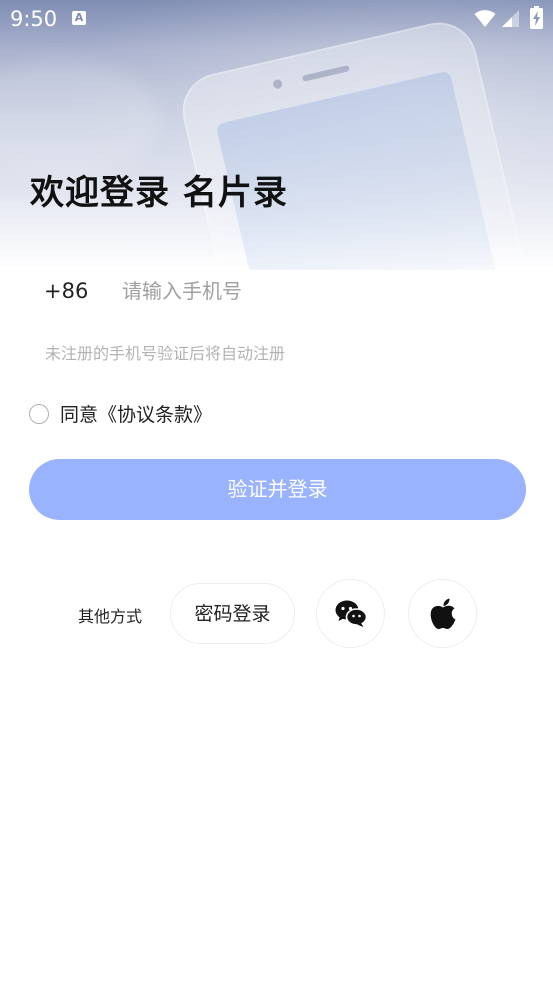 Image resolution: width=553 pixels, height=983 pixels. What do you see at coordinates (277, 84) in the screenshot?
I see `phone-illustration-camera` at bounding box center [277, 84].